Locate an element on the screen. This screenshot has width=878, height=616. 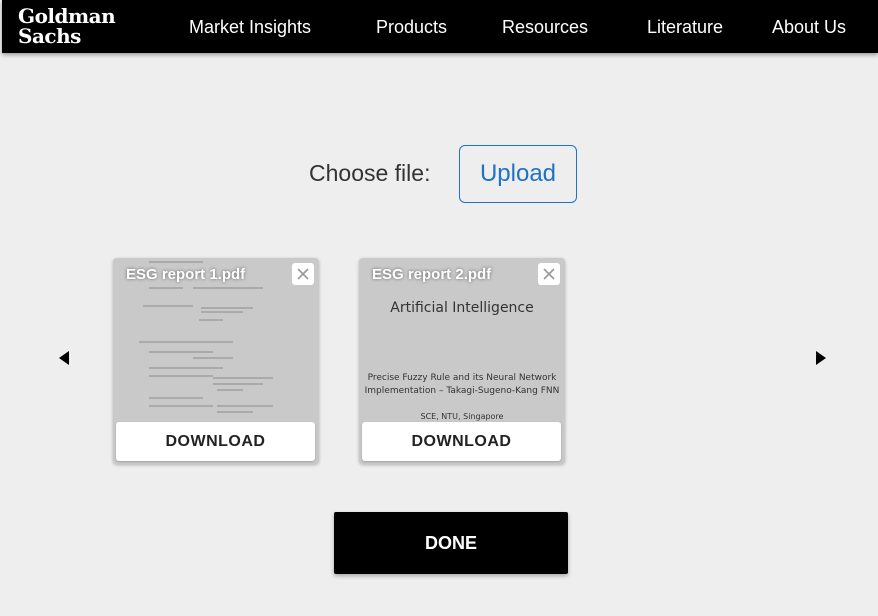
preview-footer: SCE, NTU, Singapore is located at coordinates (462, 416).